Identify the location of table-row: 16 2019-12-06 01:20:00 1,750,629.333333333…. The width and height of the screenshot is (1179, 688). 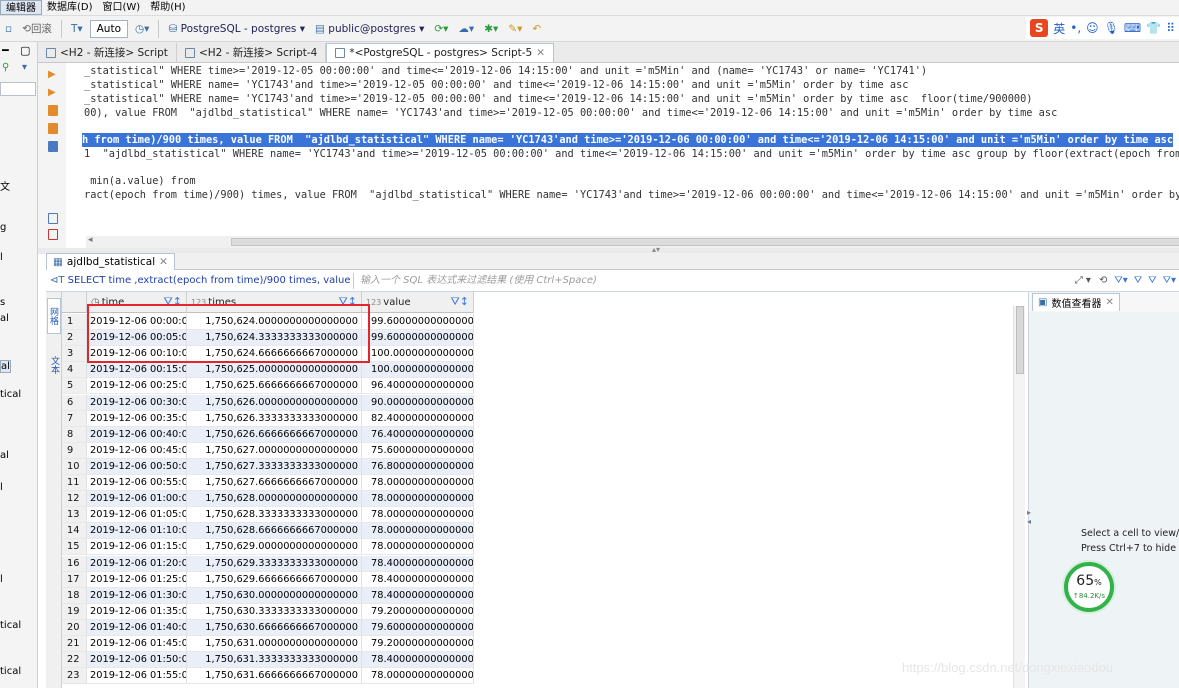
(268, 563).